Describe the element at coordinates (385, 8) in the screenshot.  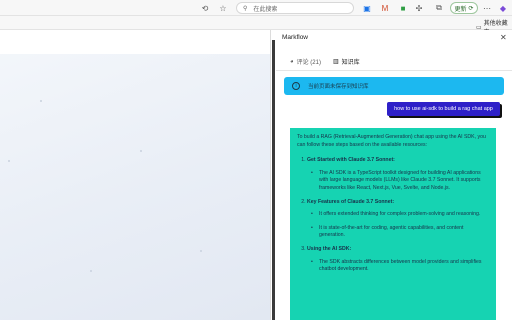
I see `gmail-extension-icon: M` at that location.